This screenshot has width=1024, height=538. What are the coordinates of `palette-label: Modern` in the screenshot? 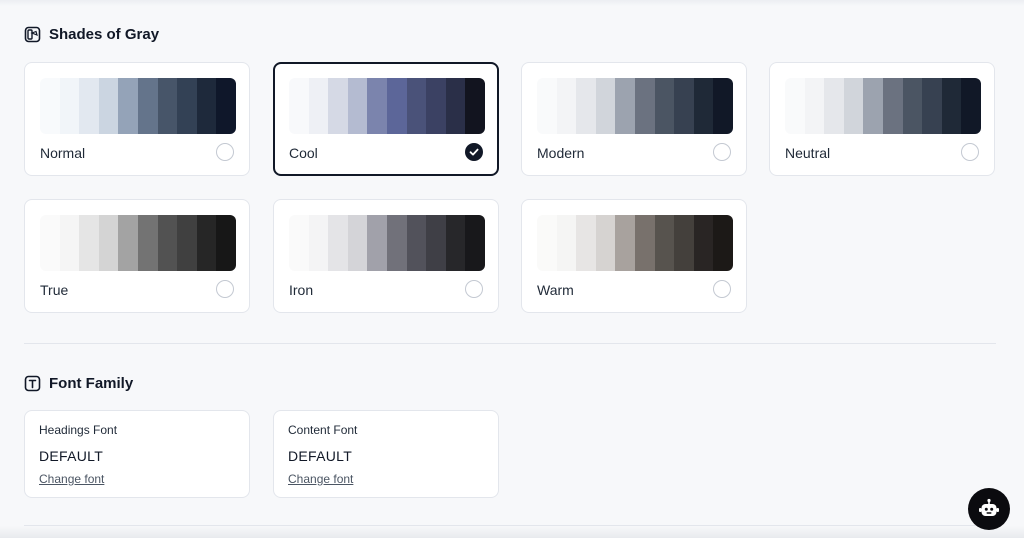 It's located at (561, 153).